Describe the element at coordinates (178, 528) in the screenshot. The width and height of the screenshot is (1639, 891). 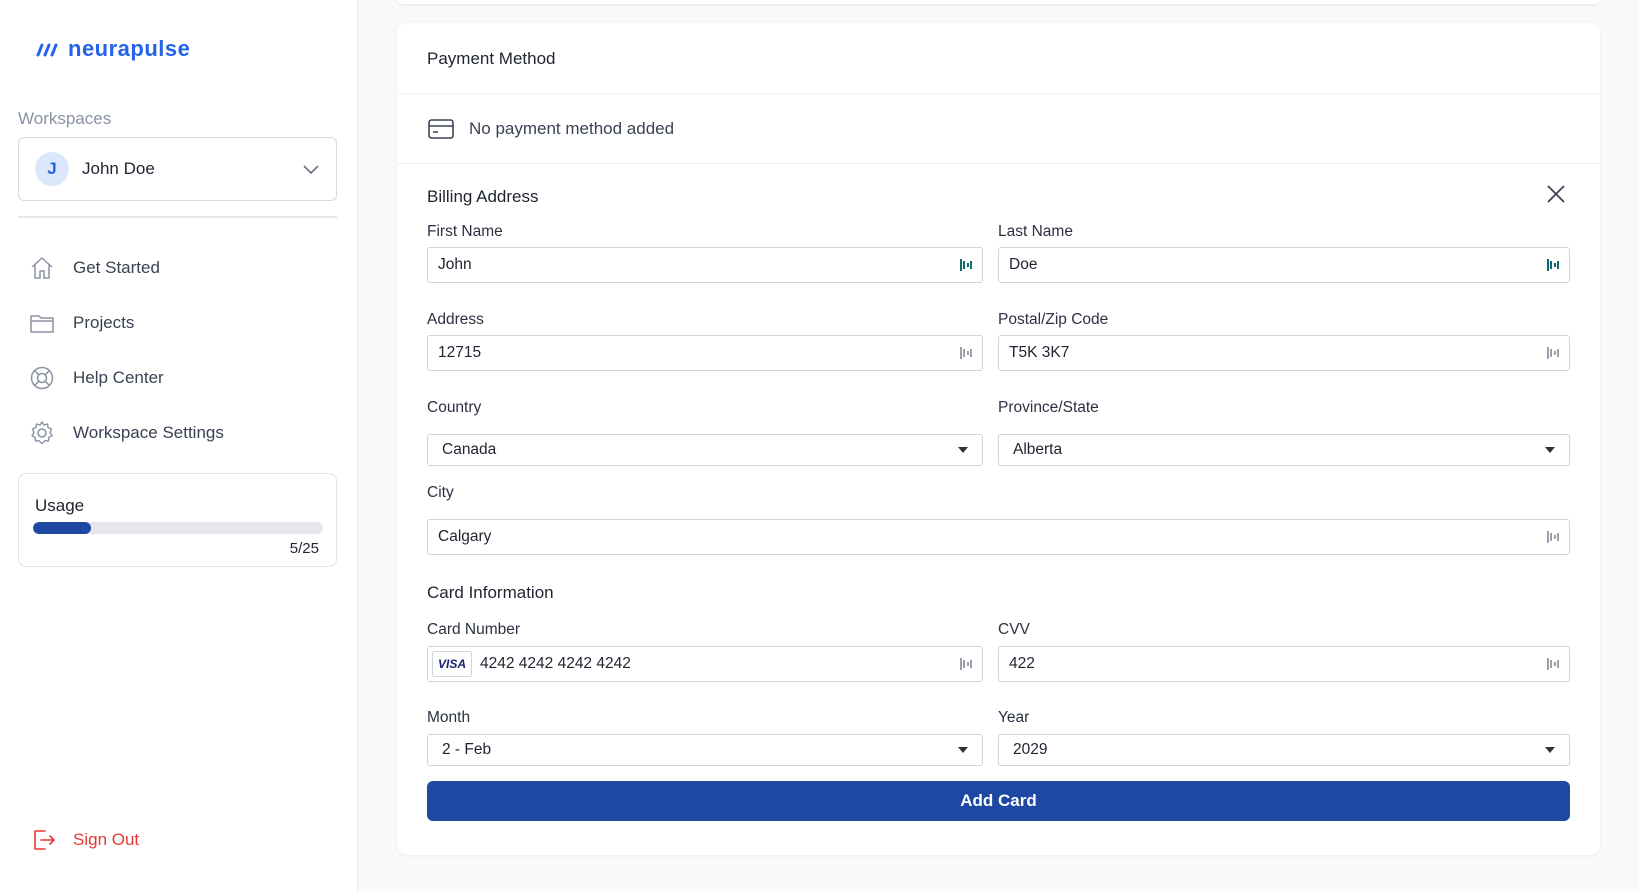
I see `usage-progress-bar` at that location.